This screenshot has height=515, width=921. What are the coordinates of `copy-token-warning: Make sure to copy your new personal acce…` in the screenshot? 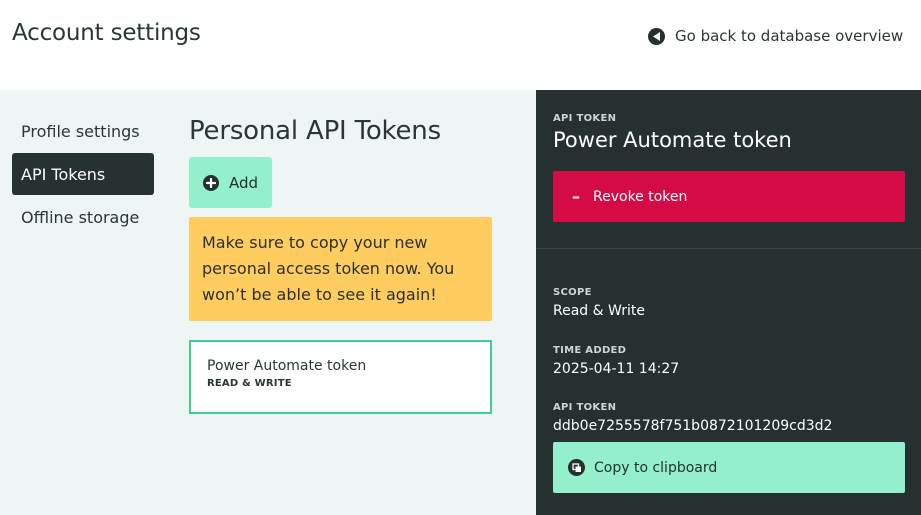 It's located at (340, 269).